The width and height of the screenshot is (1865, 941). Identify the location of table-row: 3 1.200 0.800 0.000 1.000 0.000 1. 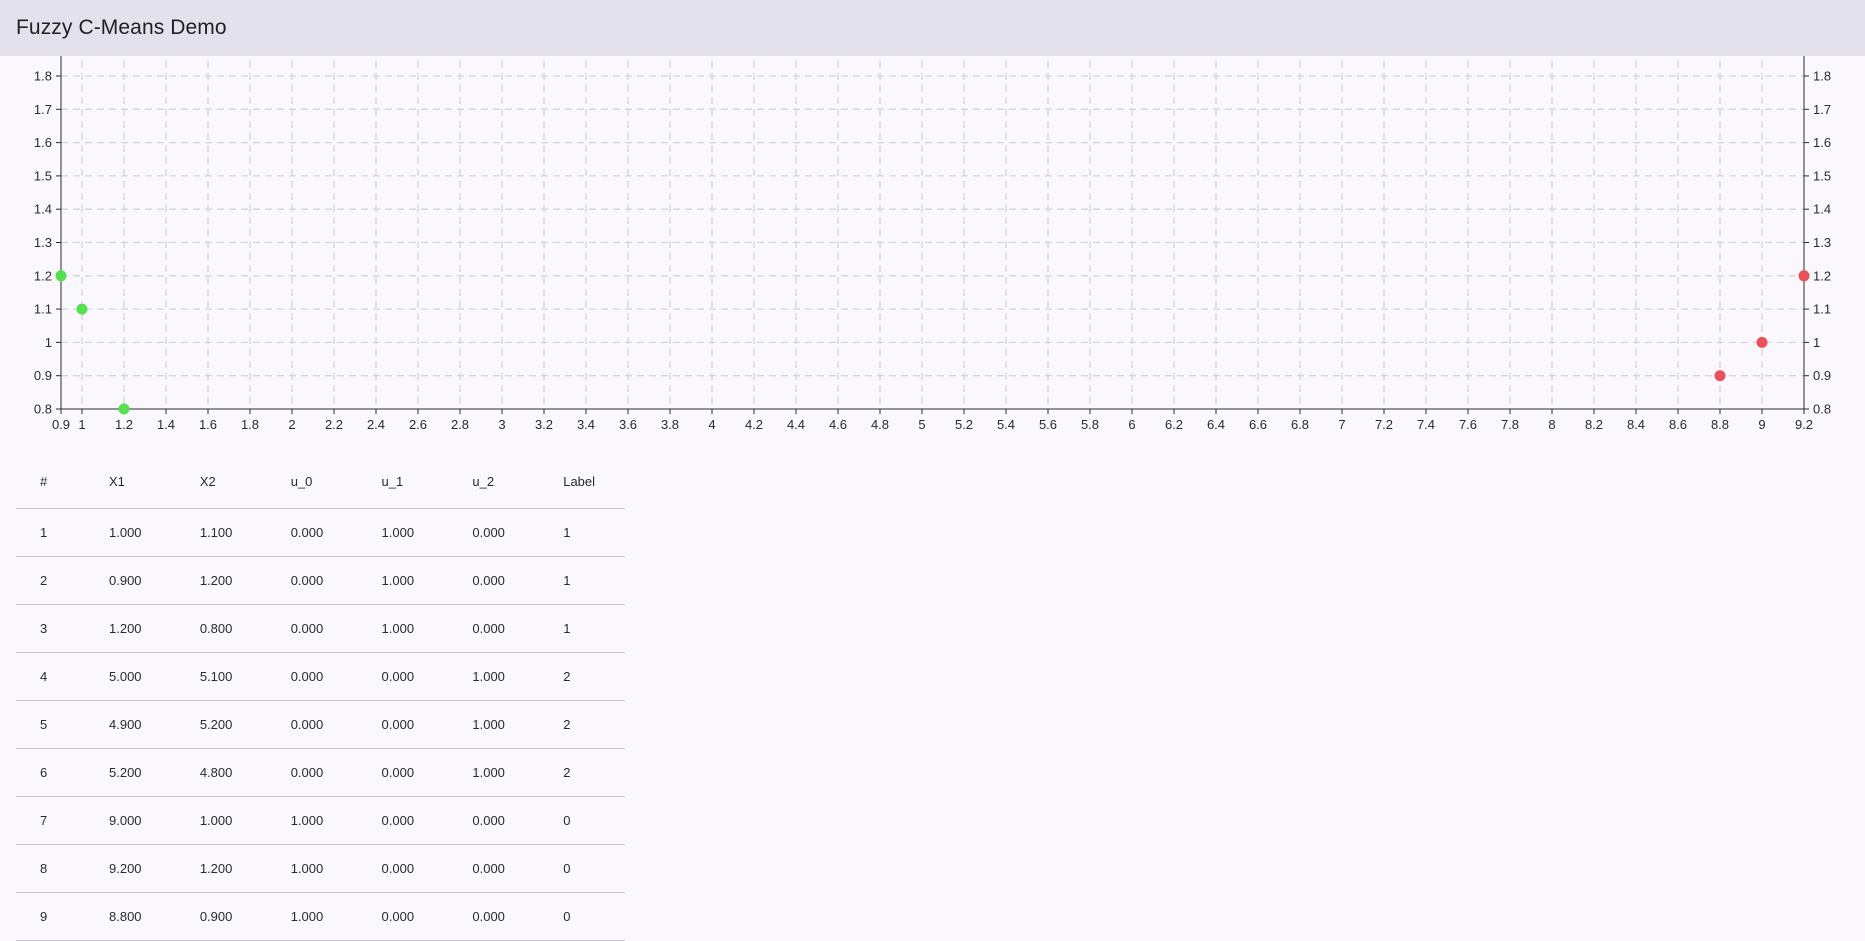
(320, 628).